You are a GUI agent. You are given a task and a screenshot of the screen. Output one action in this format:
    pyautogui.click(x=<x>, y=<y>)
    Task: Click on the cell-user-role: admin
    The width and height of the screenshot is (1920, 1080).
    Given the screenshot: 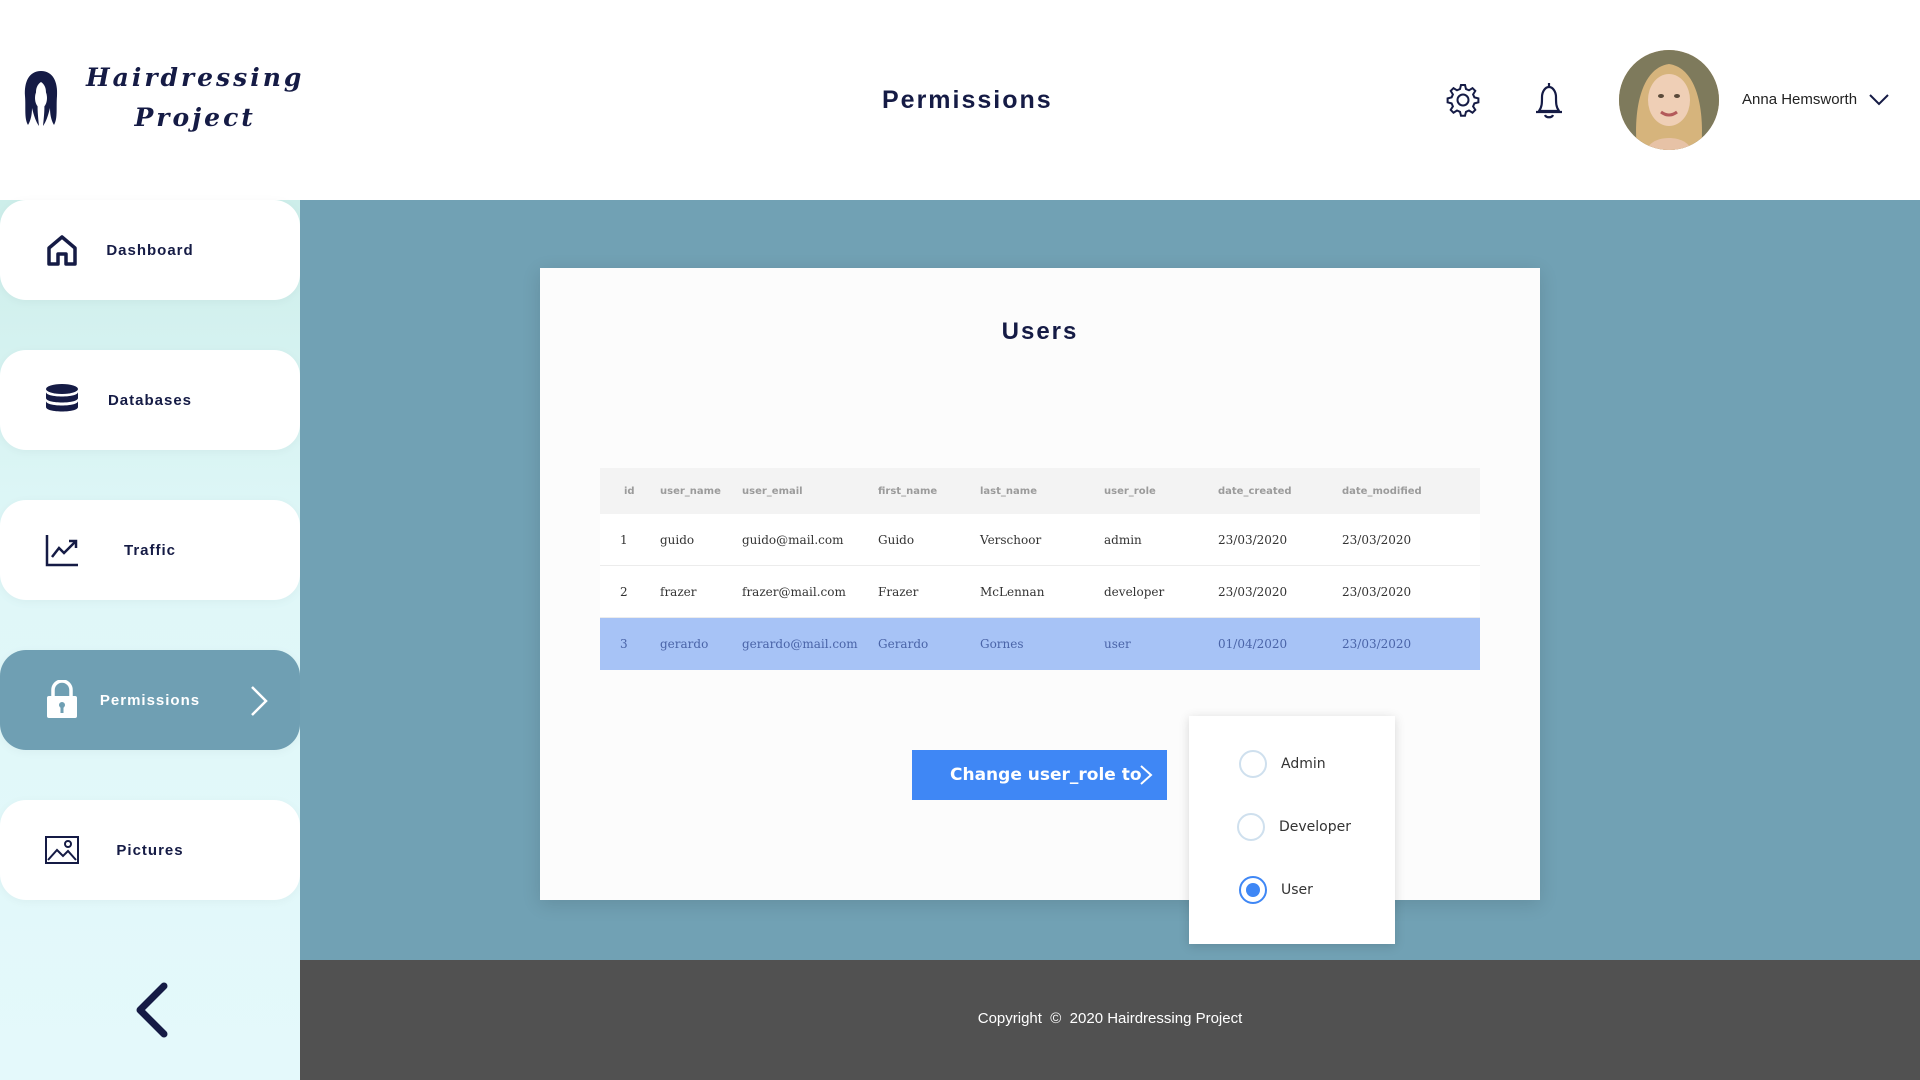 What is the action you would take?
    pyautogui.click(x=1123, y=539)
    